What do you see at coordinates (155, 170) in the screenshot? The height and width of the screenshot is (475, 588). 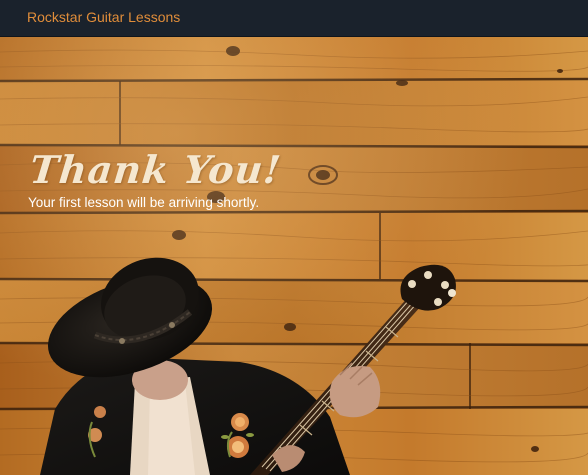 I see `thank-you-title: Thank You!` at bounding box center [155, 170].